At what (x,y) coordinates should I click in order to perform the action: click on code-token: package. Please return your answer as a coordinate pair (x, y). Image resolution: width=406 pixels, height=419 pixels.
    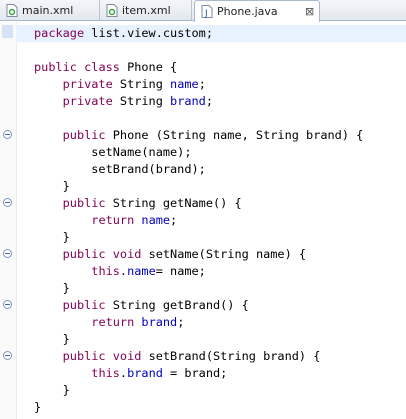
    Looking at the image, I should click on (59, 33).